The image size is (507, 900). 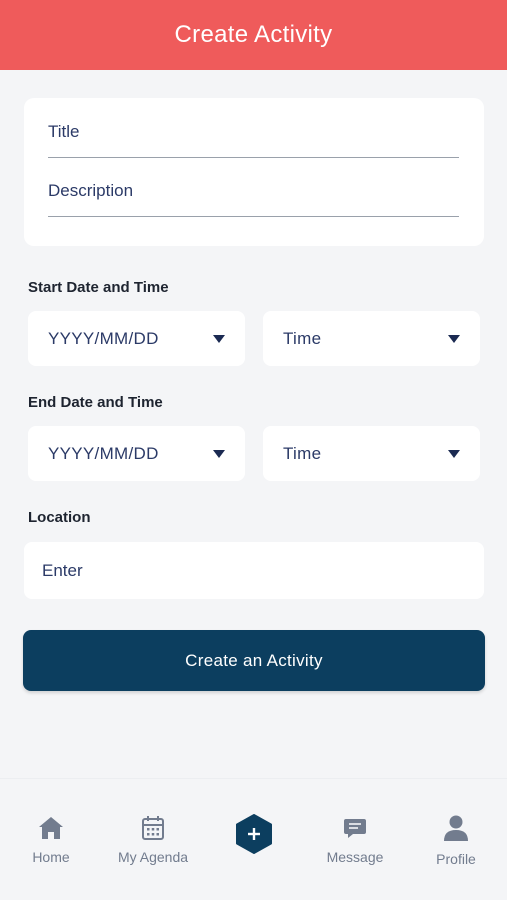 I want to click on tab-profile-label: Profile, so click(x=456, y=859).